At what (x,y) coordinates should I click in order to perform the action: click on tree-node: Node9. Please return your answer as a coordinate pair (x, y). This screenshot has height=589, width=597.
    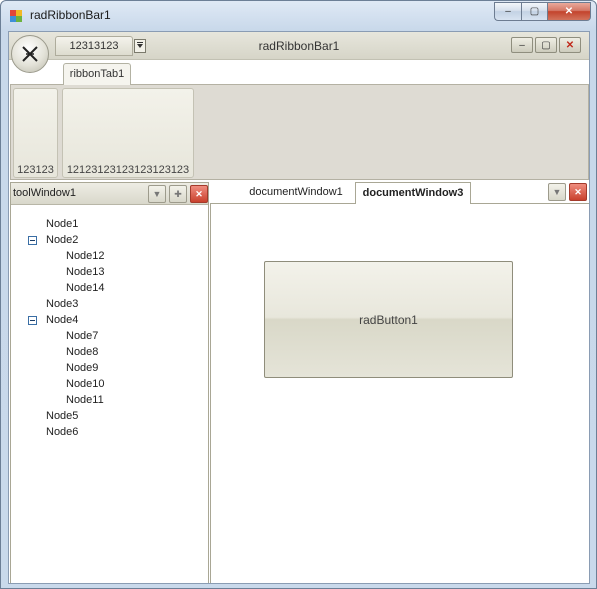
    Looking at the image, I should click on (109, 368).